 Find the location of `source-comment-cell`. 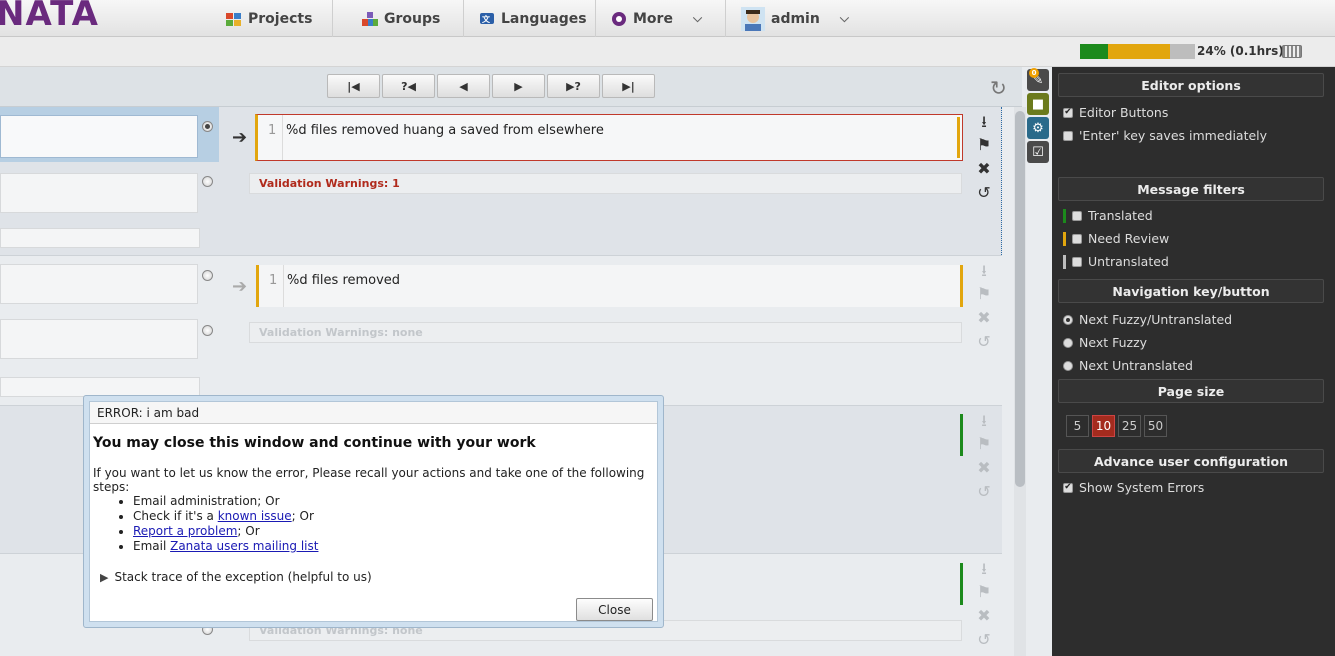

source-comment-cell is located at coordinates (100, 387).